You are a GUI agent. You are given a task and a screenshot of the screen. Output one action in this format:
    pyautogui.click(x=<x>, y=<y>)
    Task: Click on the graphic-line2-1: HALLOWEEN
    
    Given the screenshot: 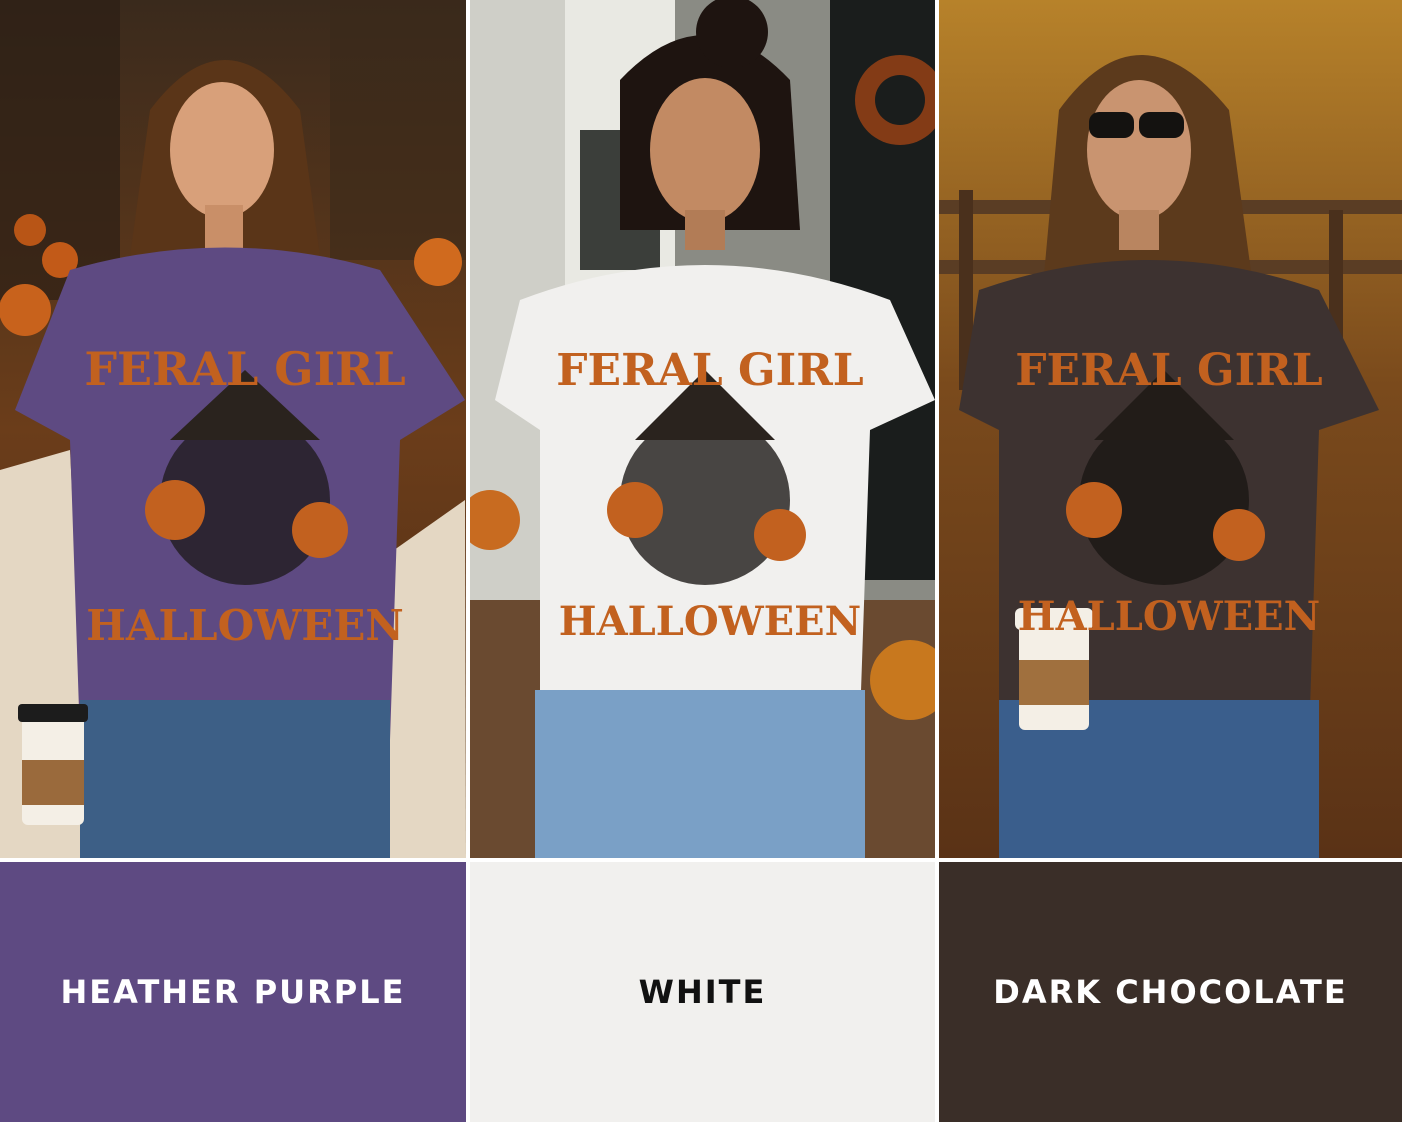 What is the action you would take?
    pyautogui.click(x=245, y=625)
    